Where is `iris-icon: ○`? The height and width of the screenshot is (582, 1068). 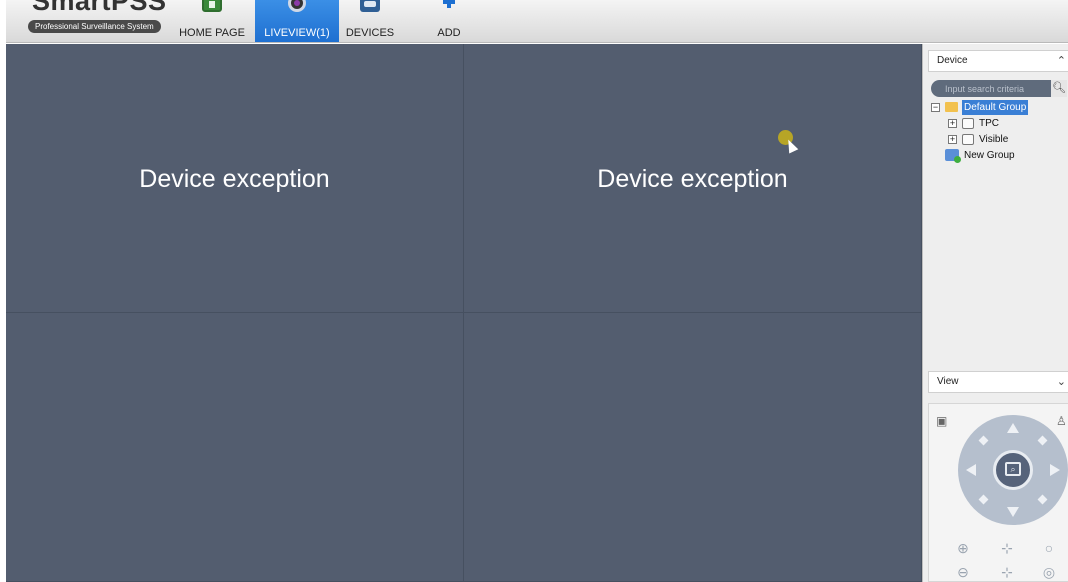
iris-icon: ○ is located at coordinates (1049, 548).